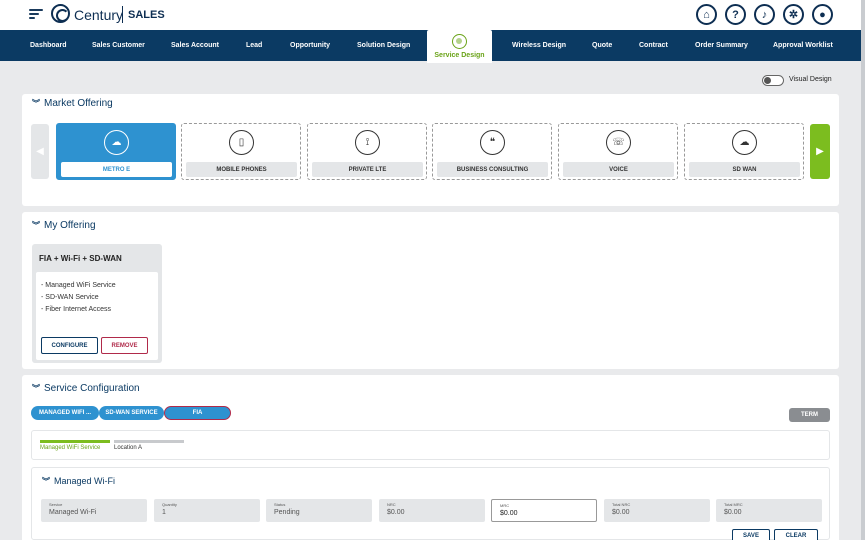 The image size is (865, 540). Describe the element at coordinates (809, 415) in the screenshot. I see `term-button: TERM` at that location.